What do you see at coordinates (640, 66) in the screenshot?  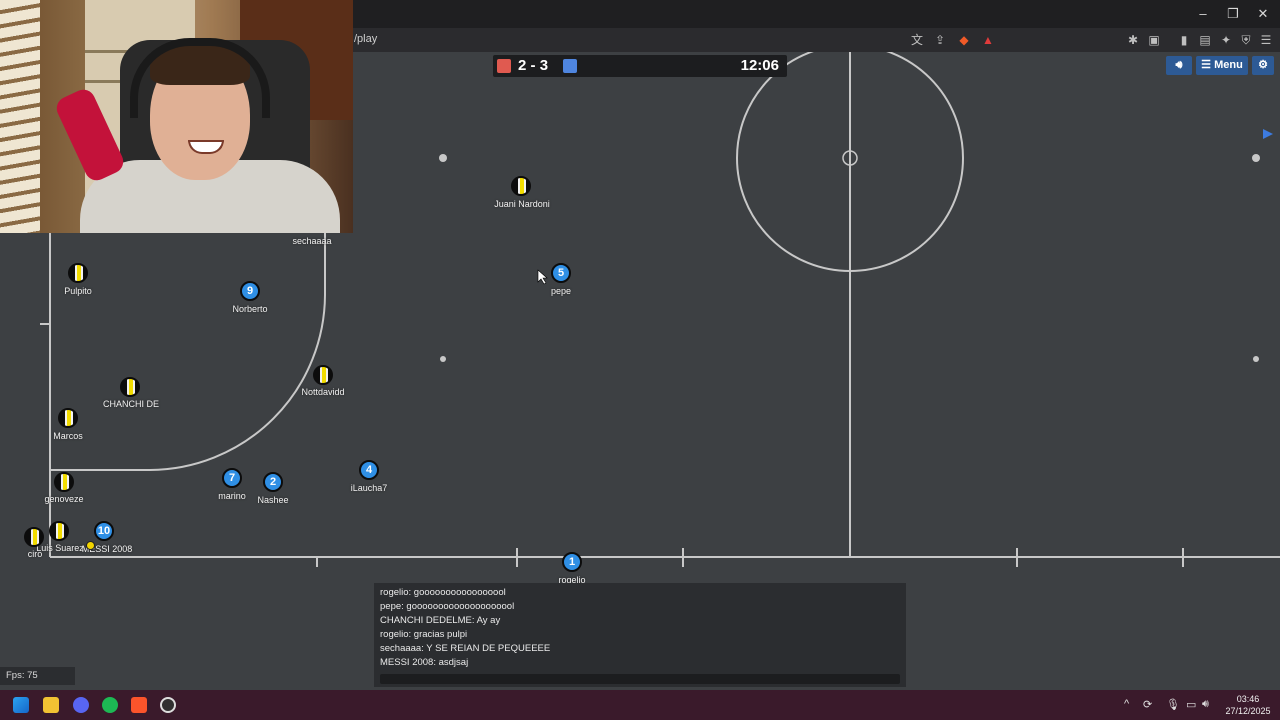 I see `scoreboard: 2 - 3 12:06` at bounding box center [640, 66].